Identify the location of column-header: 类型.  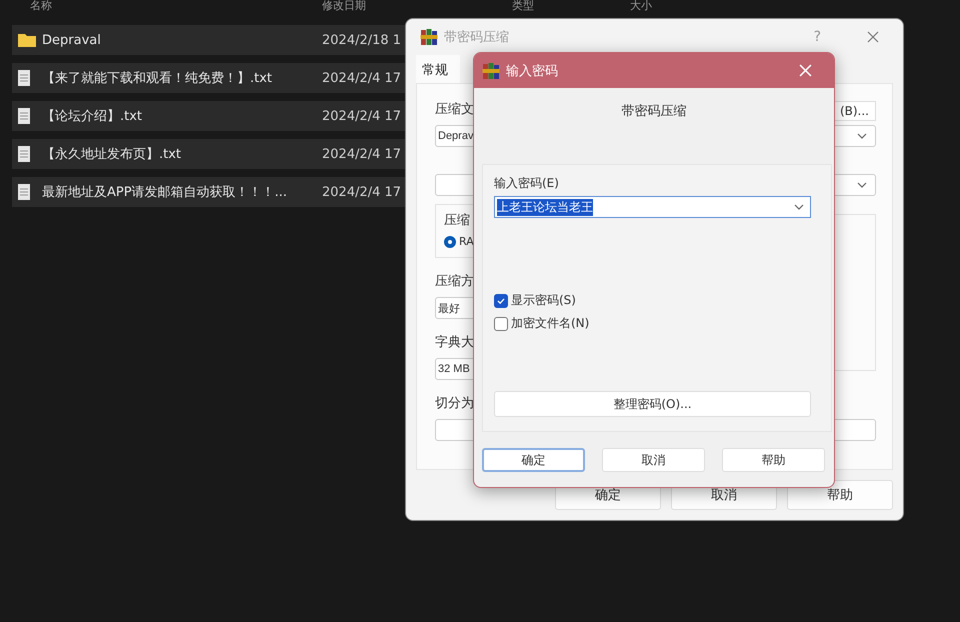
(523, 6).